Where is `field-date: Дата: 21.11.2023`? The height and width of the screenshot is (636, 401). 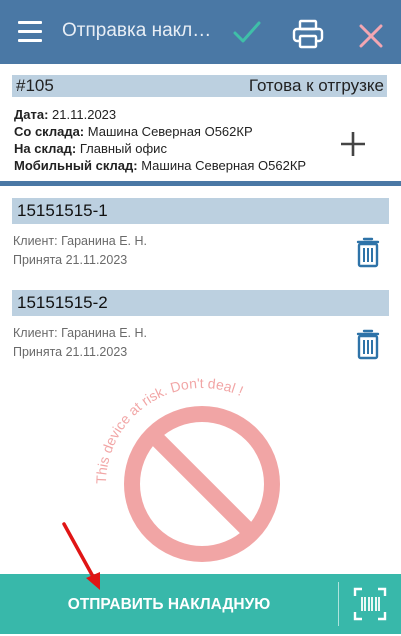 field-date: Дата: 21.11.2023 is located at coordinates (65, 114).